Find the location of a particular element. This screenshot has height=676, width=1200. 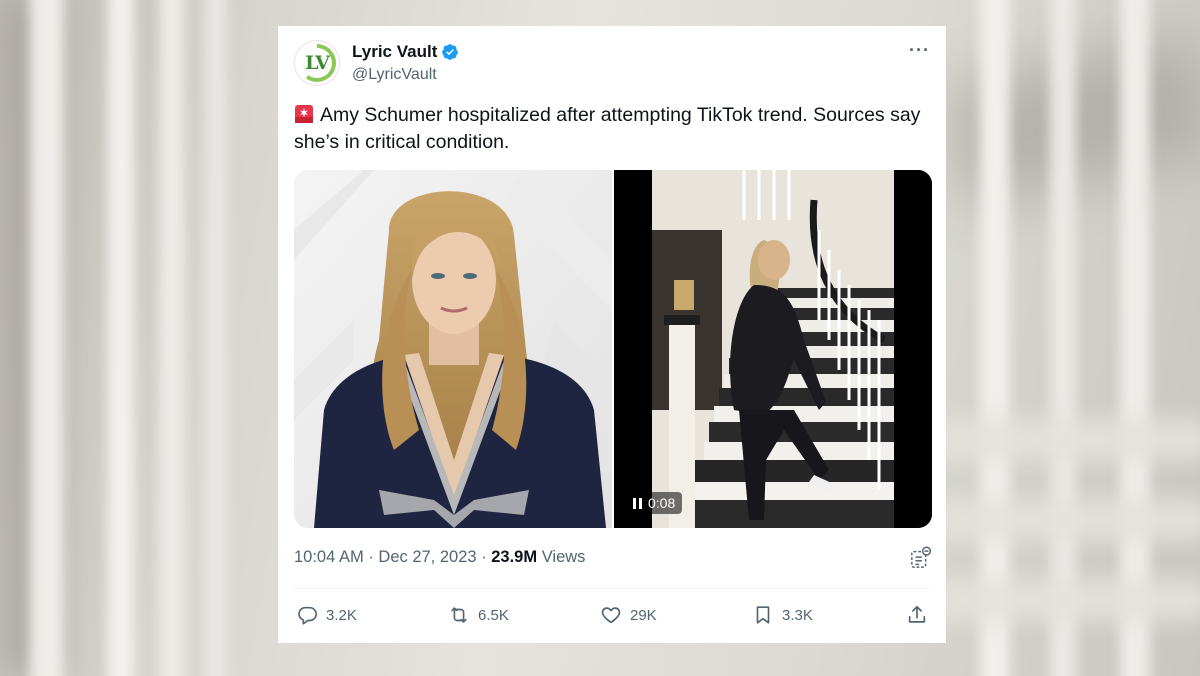

avatar: LV is located at coordinates (317, 63).